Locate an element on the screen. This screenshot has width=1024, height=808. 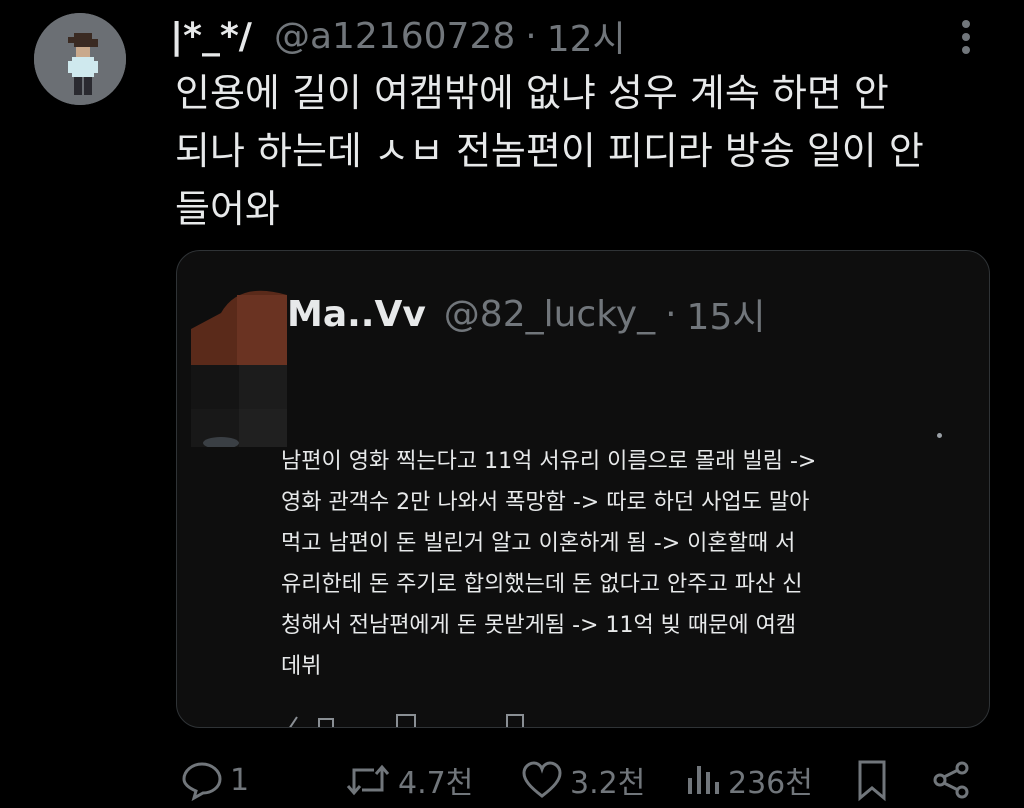
avatar-pixel-character is located at coordinates (80, 59).